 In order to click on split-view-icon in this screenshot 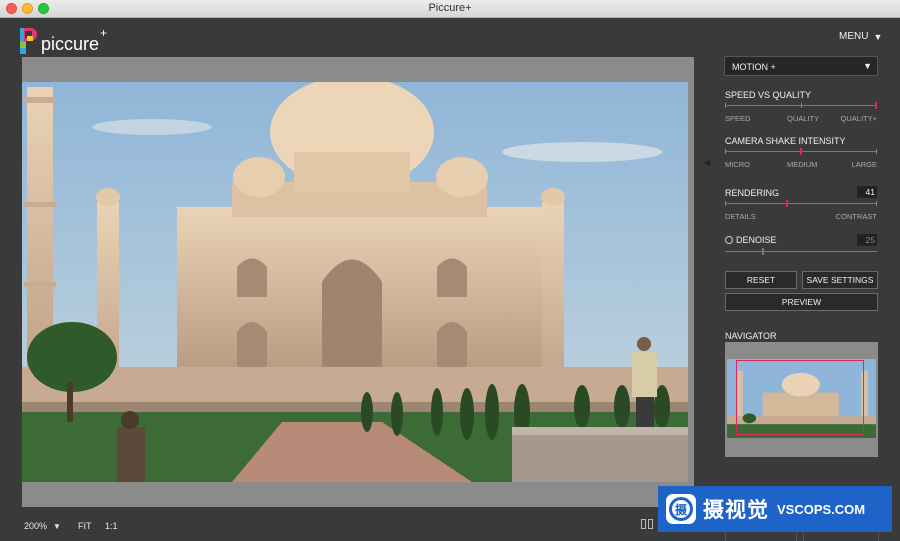, I will do `click(647, 524)`.